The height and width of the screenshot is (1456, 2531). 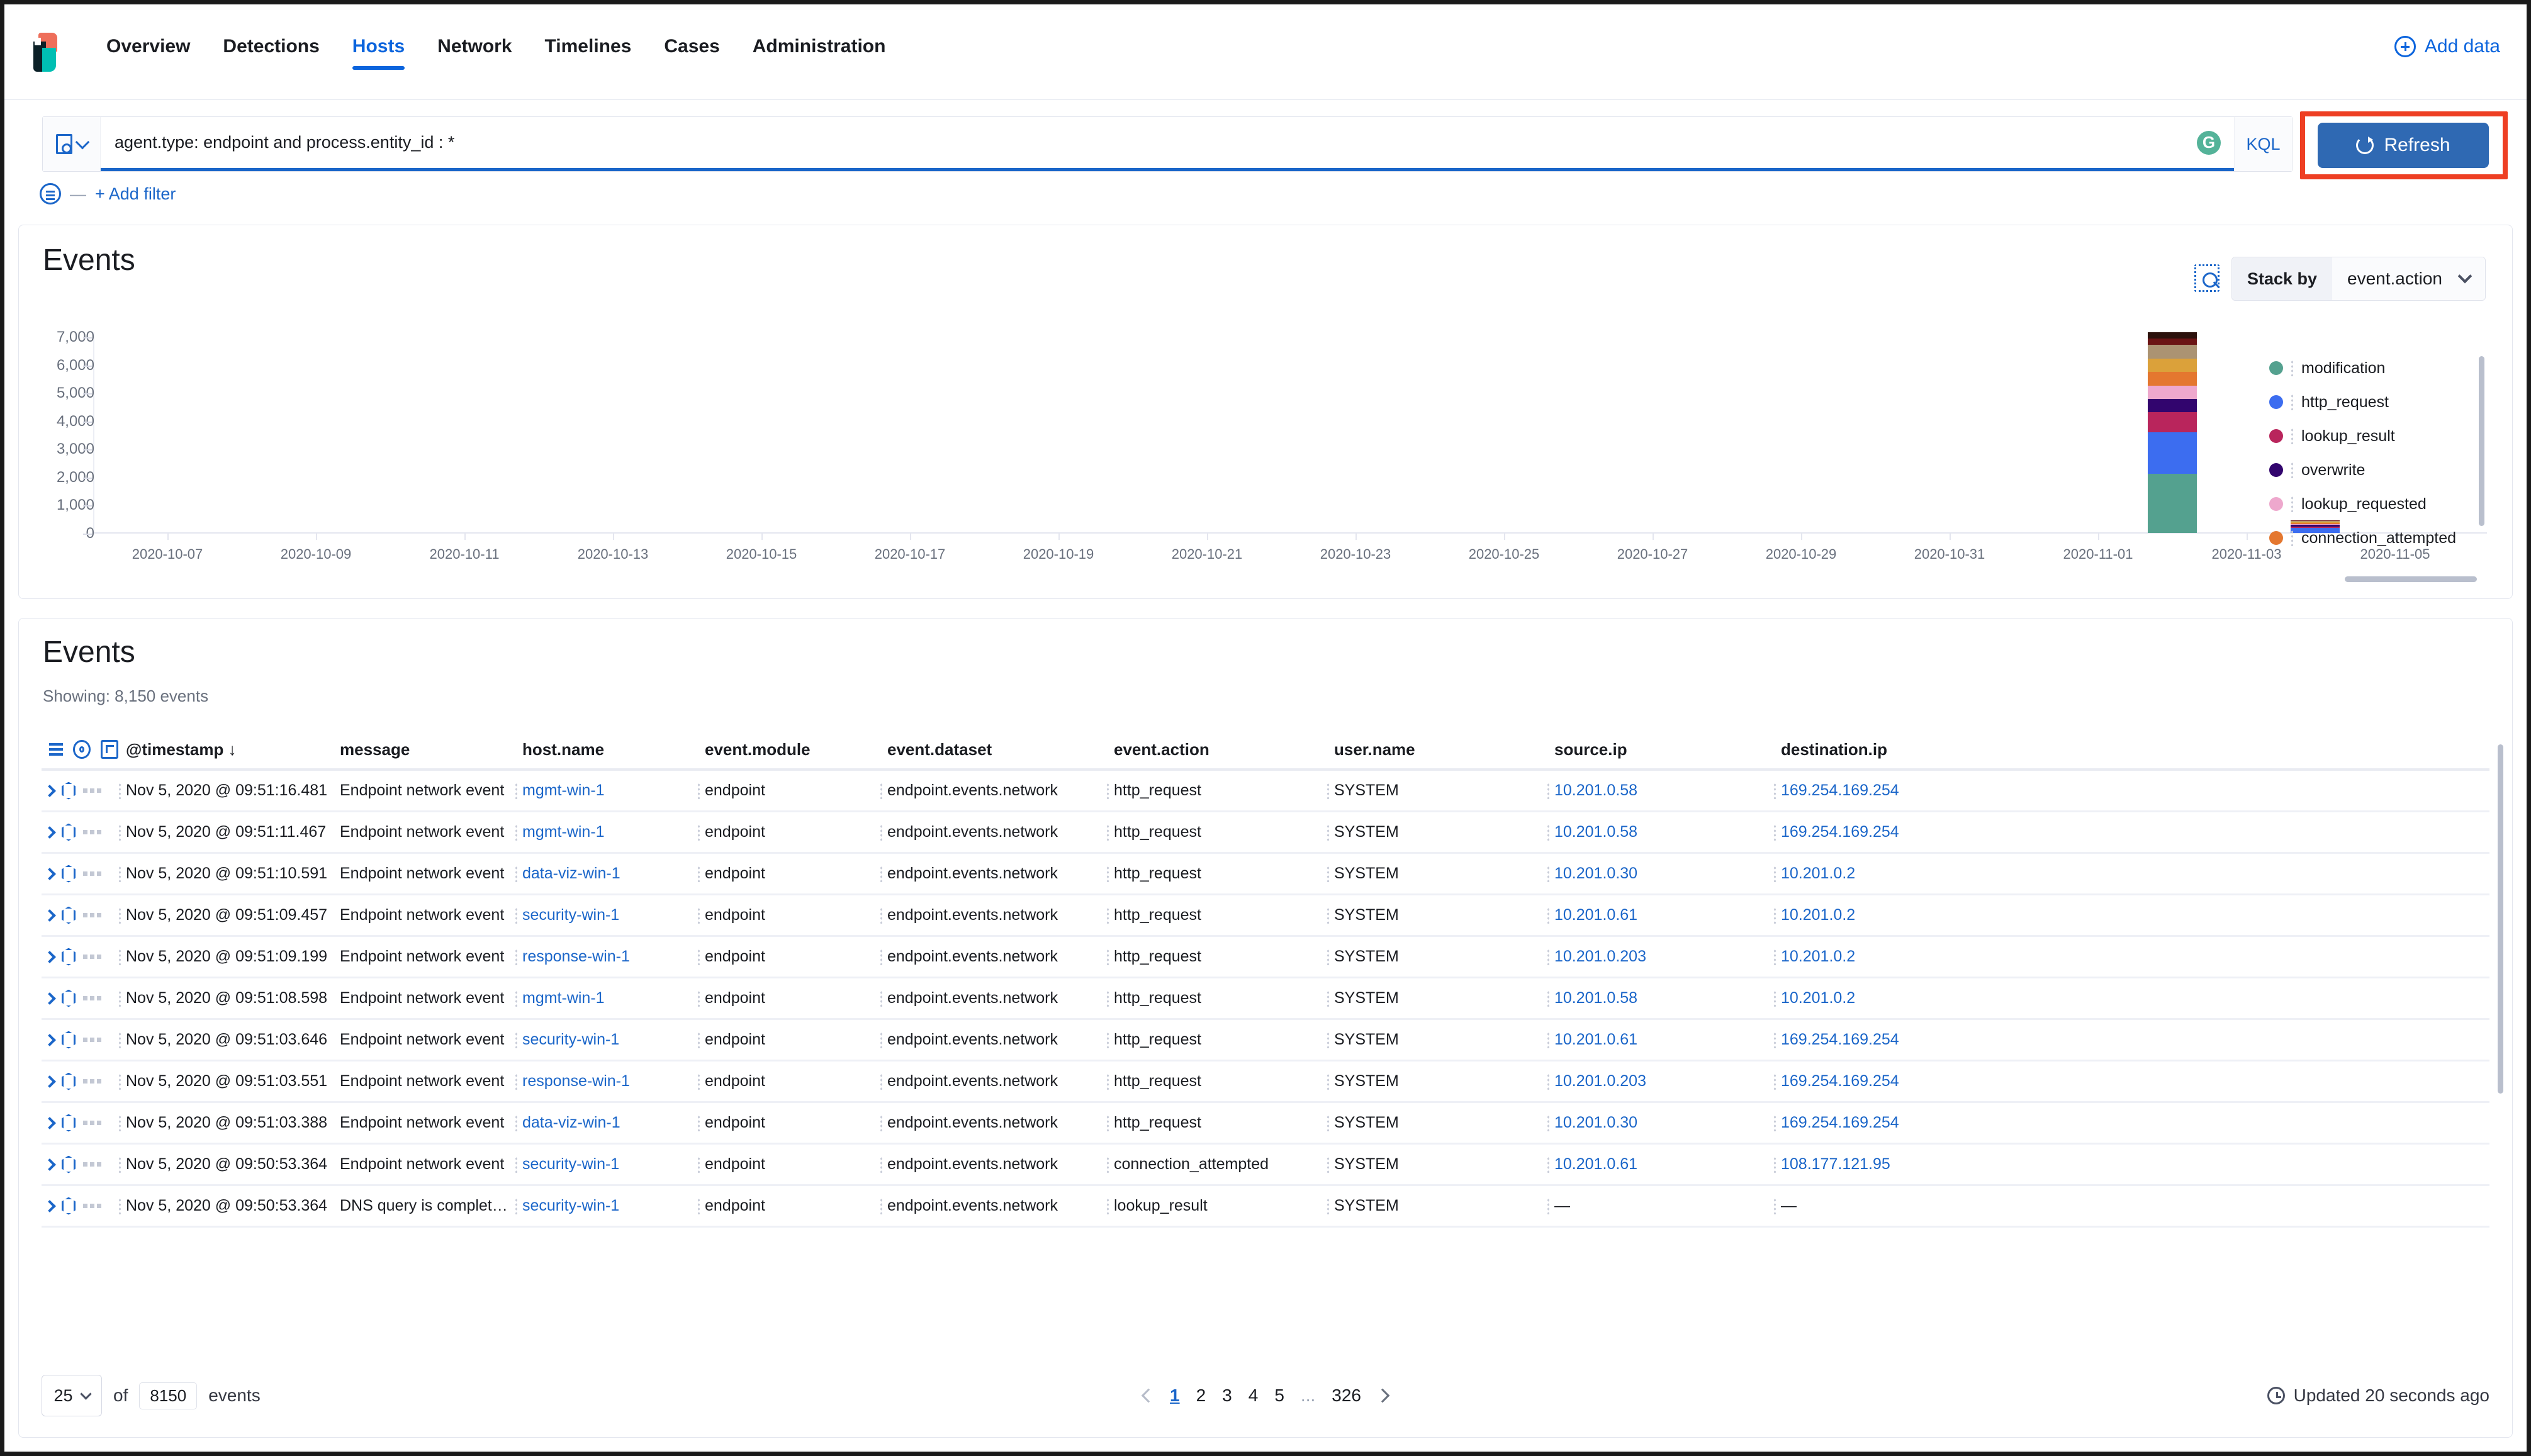 I want to click on column-header-message: message, so click(x=423, y=749).